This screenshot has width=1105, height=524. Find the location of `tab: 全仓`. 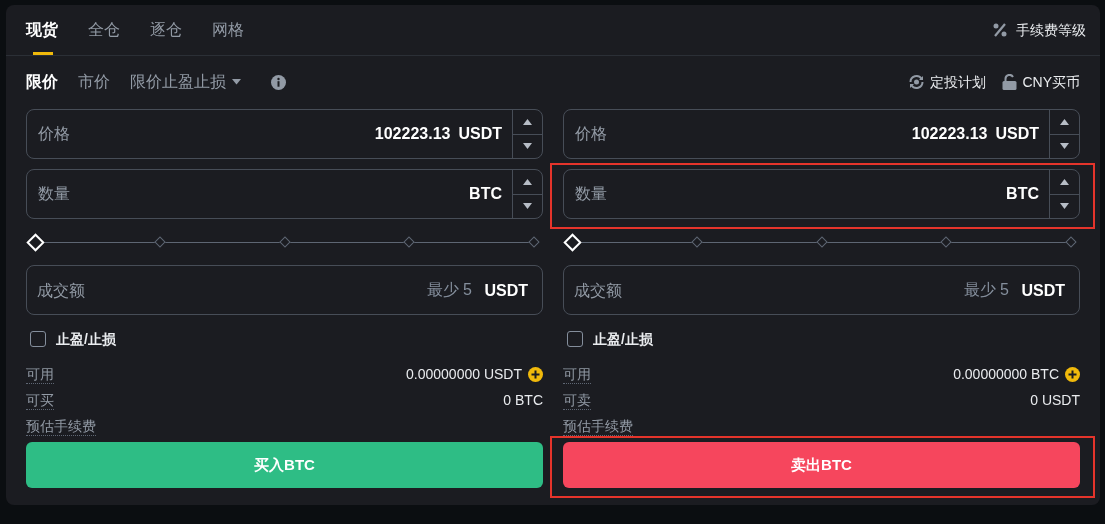

tab: 全仓 is located at coordinates (104, 30).